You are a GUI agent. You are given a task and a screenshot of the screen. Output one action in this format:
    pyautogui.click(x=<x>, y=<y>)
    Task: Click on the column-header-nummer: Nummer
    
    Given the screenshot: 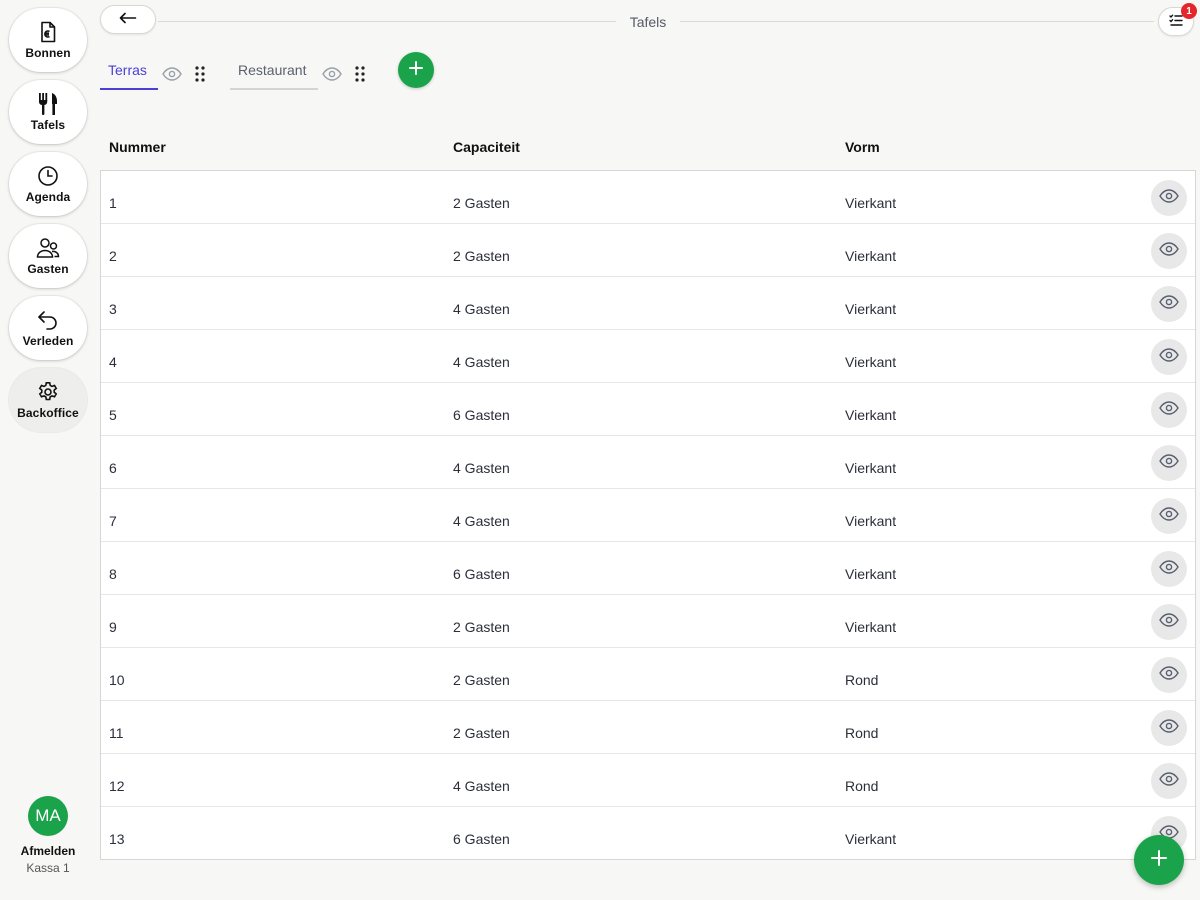 What is the action you would take?
    pyautogui.click(x=137, y=147)
    